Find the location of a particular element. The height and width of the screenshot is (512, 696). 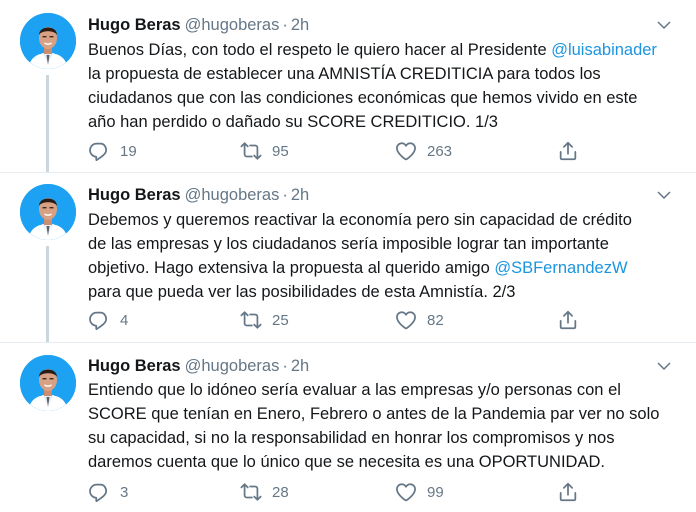

retweet-button: 95 is located at coordinates (264, 151).